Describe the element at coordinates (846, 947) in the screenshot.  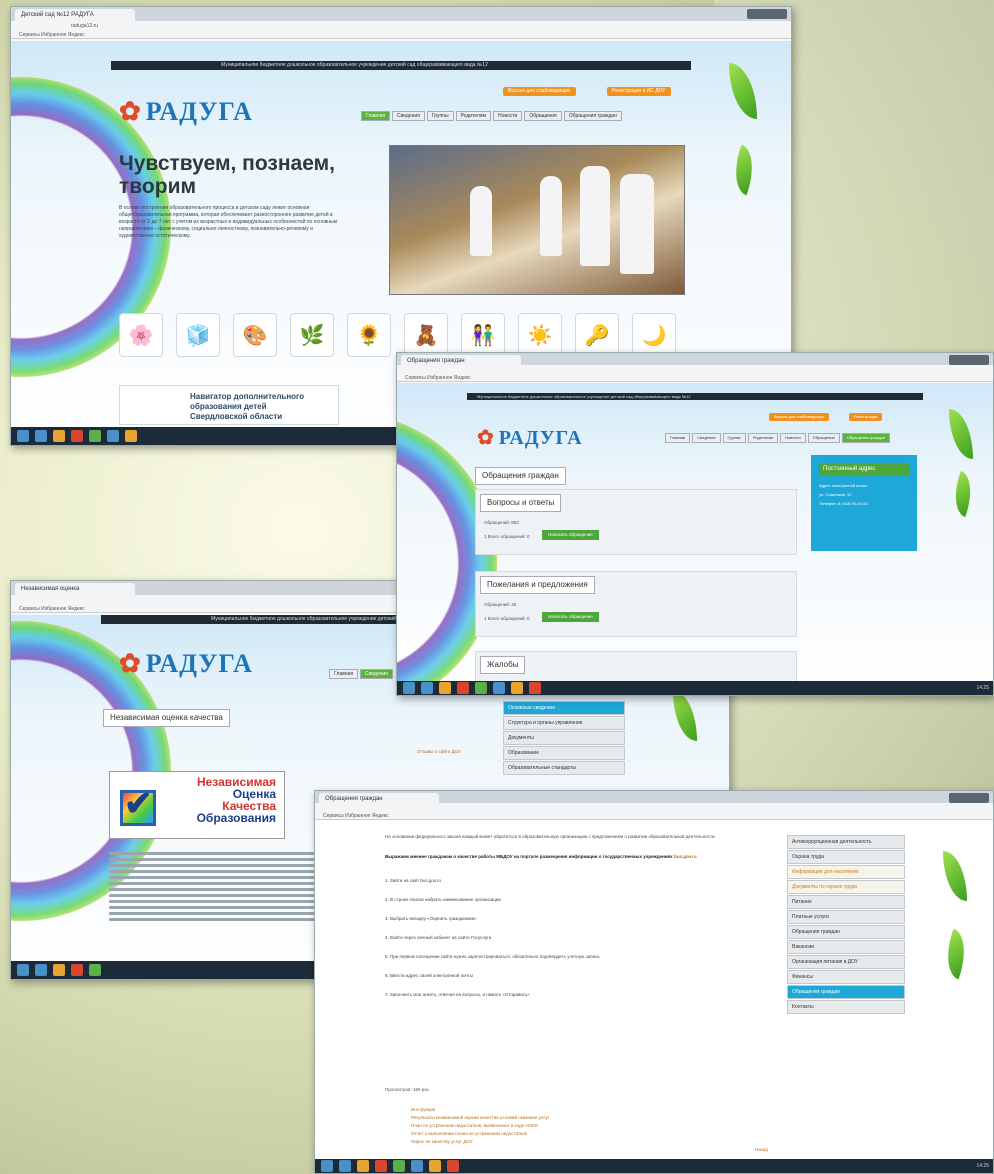
I see `side-menu-item: Вакансии` at that location.